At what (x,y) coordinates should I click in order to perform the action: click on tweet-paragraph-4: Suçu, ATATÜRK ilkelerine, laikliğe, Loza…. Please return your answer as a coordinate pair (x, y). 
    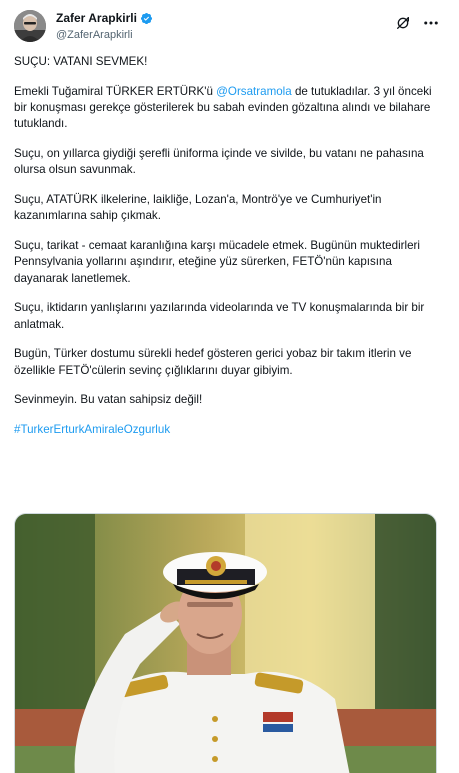
    Looking at the image, I should click on (198, 208).